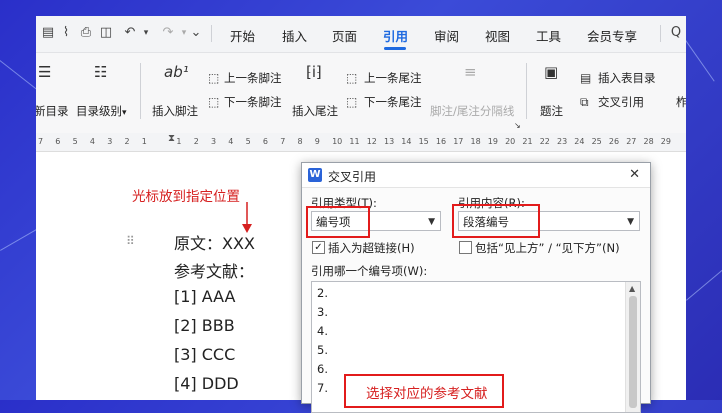  Describe the element at coordinates (406, 141) in the screenshot. I see `ruler-tick: 14` at that location.